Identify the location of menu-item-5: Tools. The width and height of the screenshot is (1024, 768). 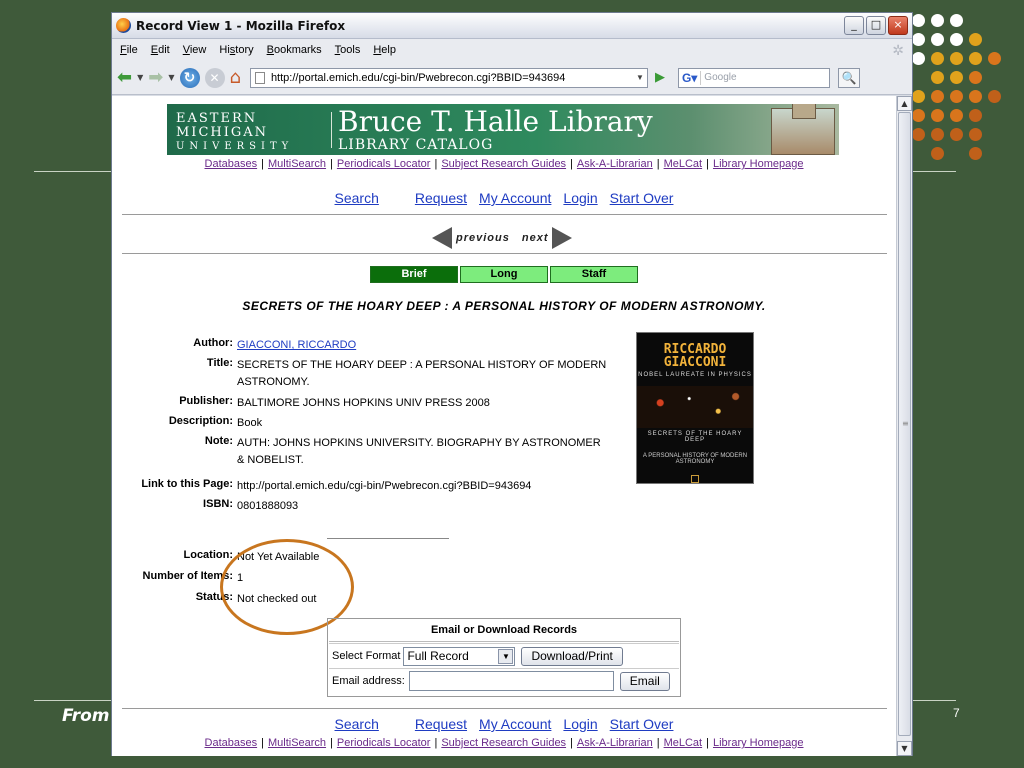
(348, 50).